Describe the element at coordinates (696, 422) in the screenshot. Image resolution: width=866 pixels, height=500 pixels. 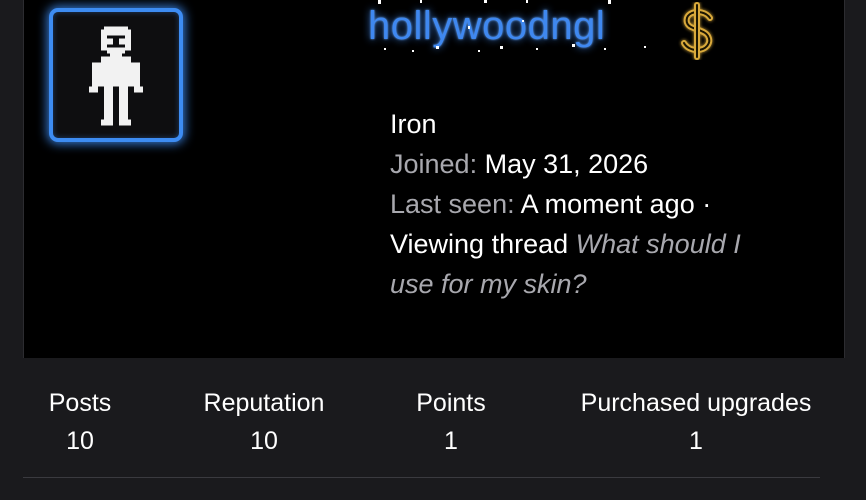
I see `stat-purchased-upgrades: Purchased upgrades 1` at that location.